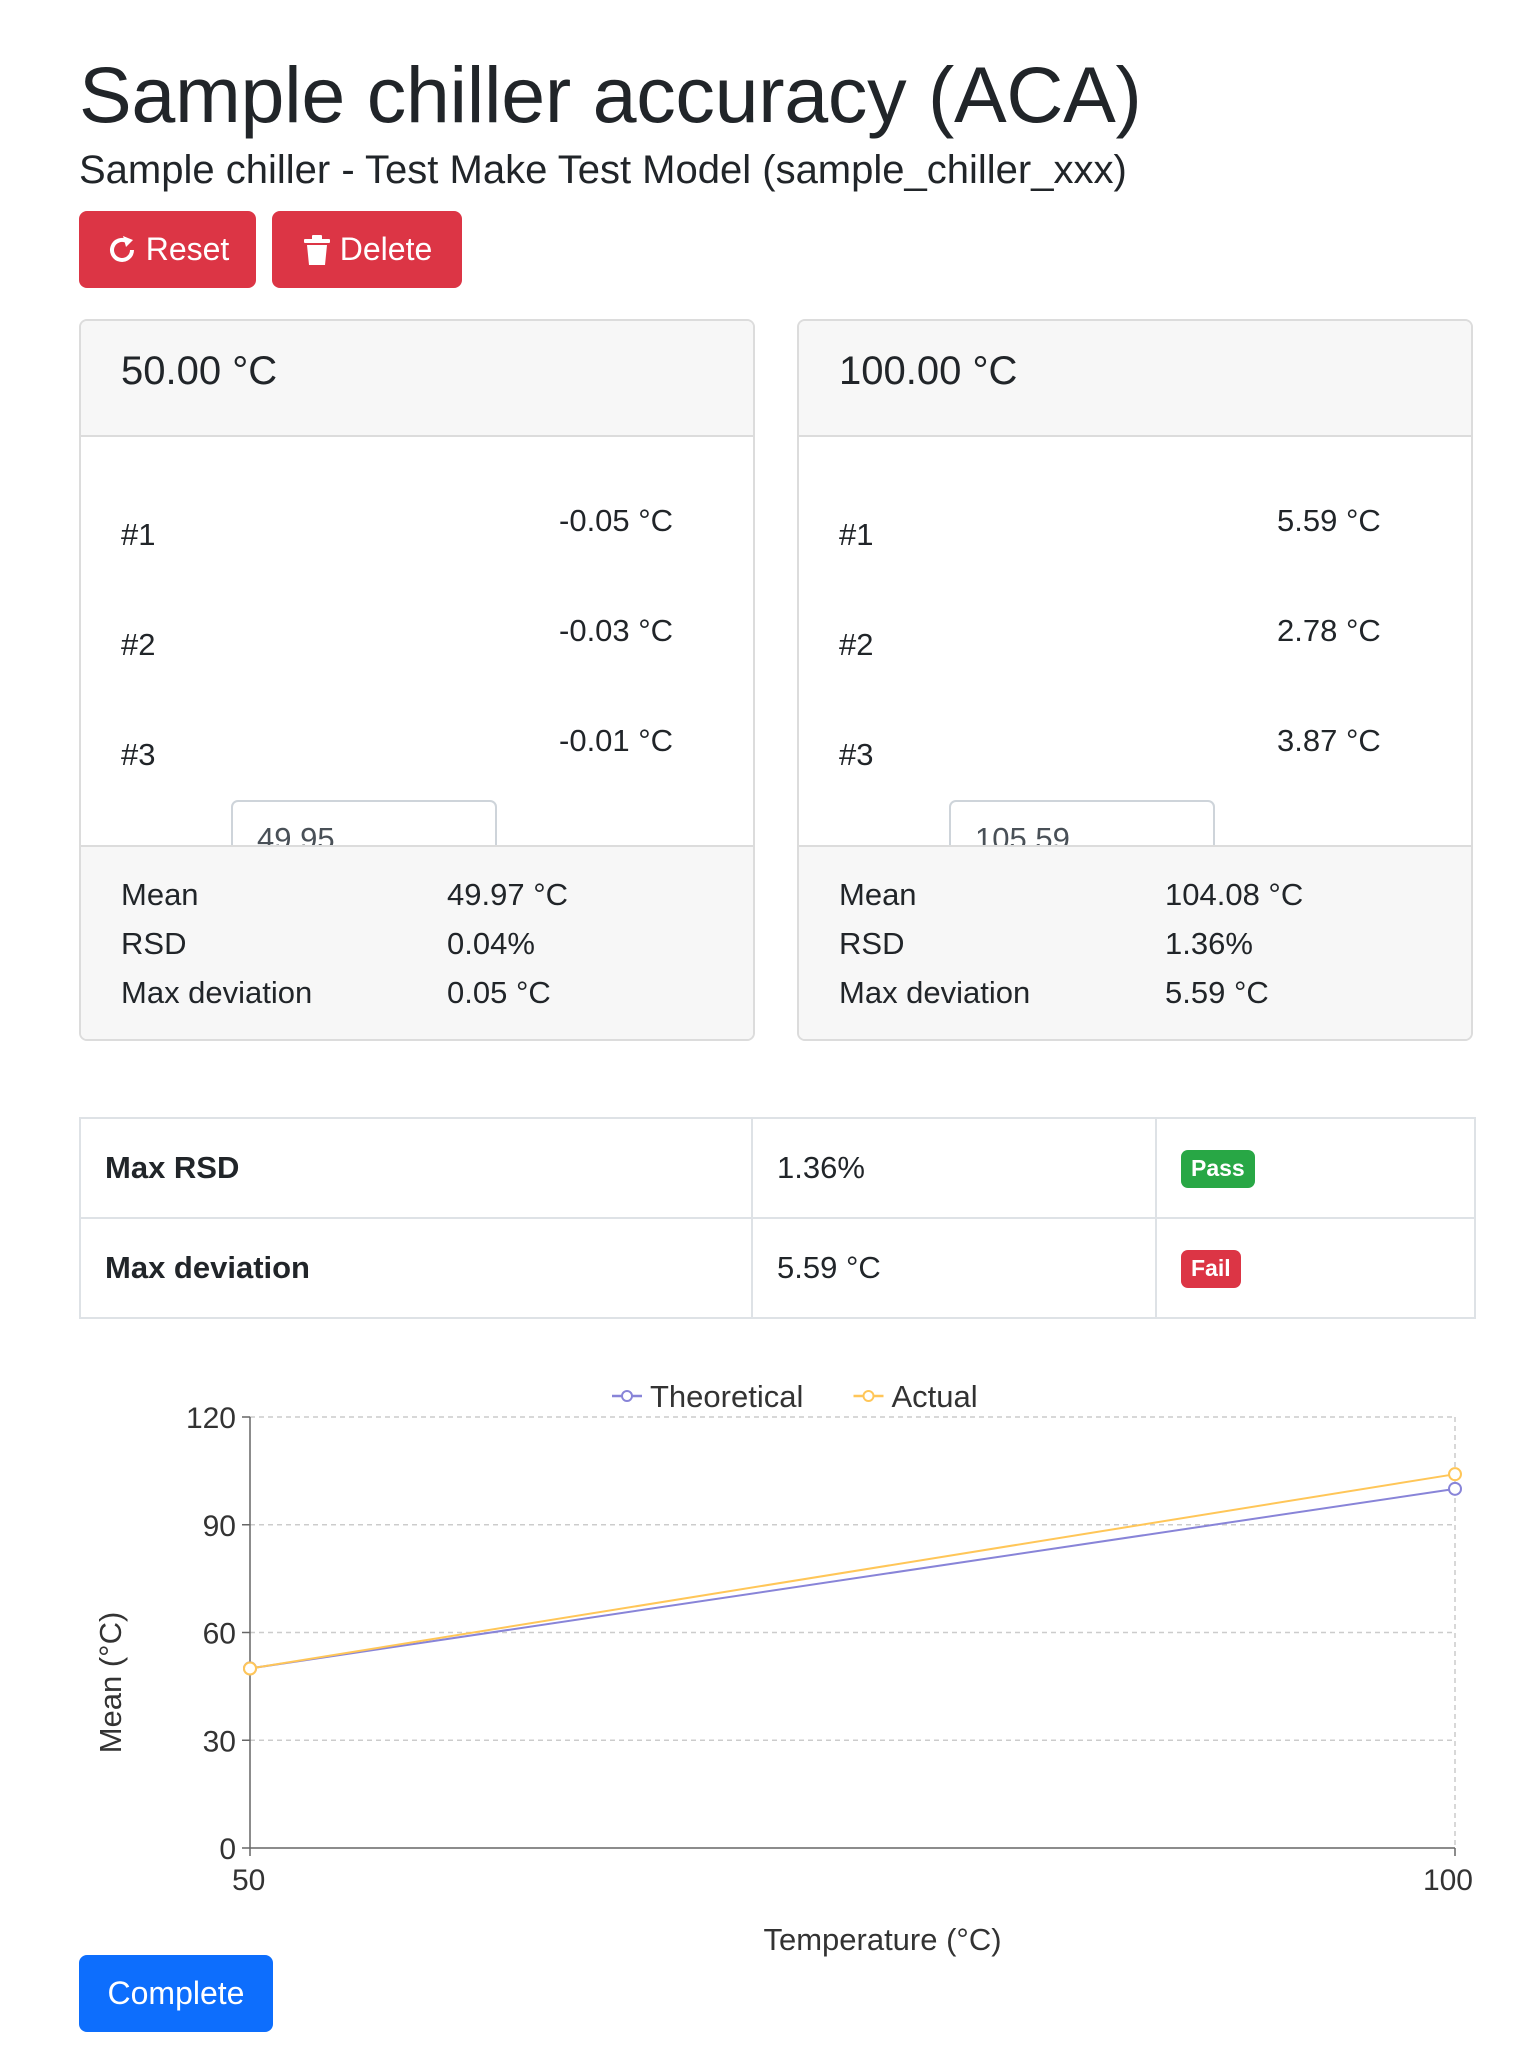  I want to click on card-header: 50.00 °C, so click(417, 379).